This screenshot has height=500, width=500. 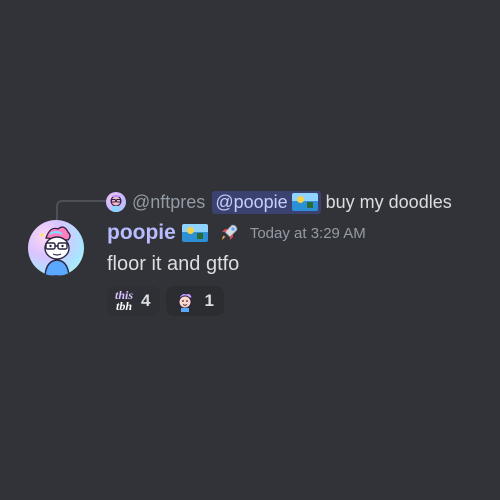 What do you see at coordinates (168, 202) in the screenshot?
I see `reply-author: @nftpres` at bounding box center [168, 202].